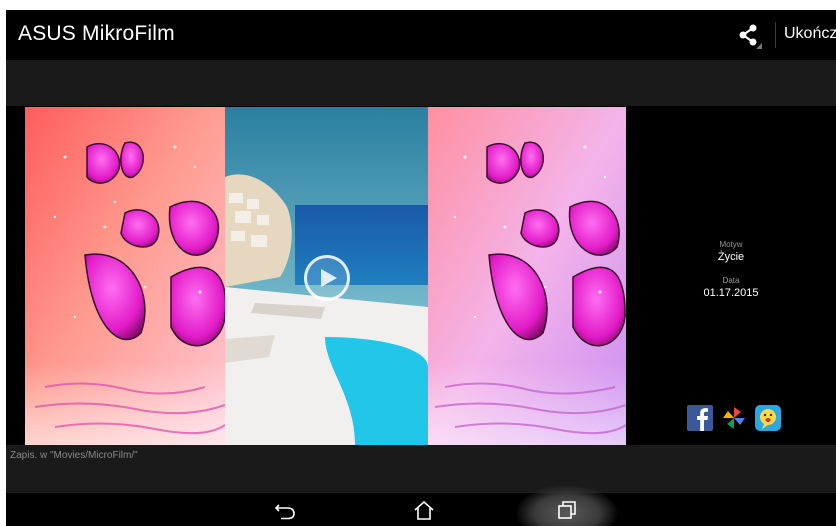  I want to click on app-title: ASUS MikroFilm, so click(96, 33).